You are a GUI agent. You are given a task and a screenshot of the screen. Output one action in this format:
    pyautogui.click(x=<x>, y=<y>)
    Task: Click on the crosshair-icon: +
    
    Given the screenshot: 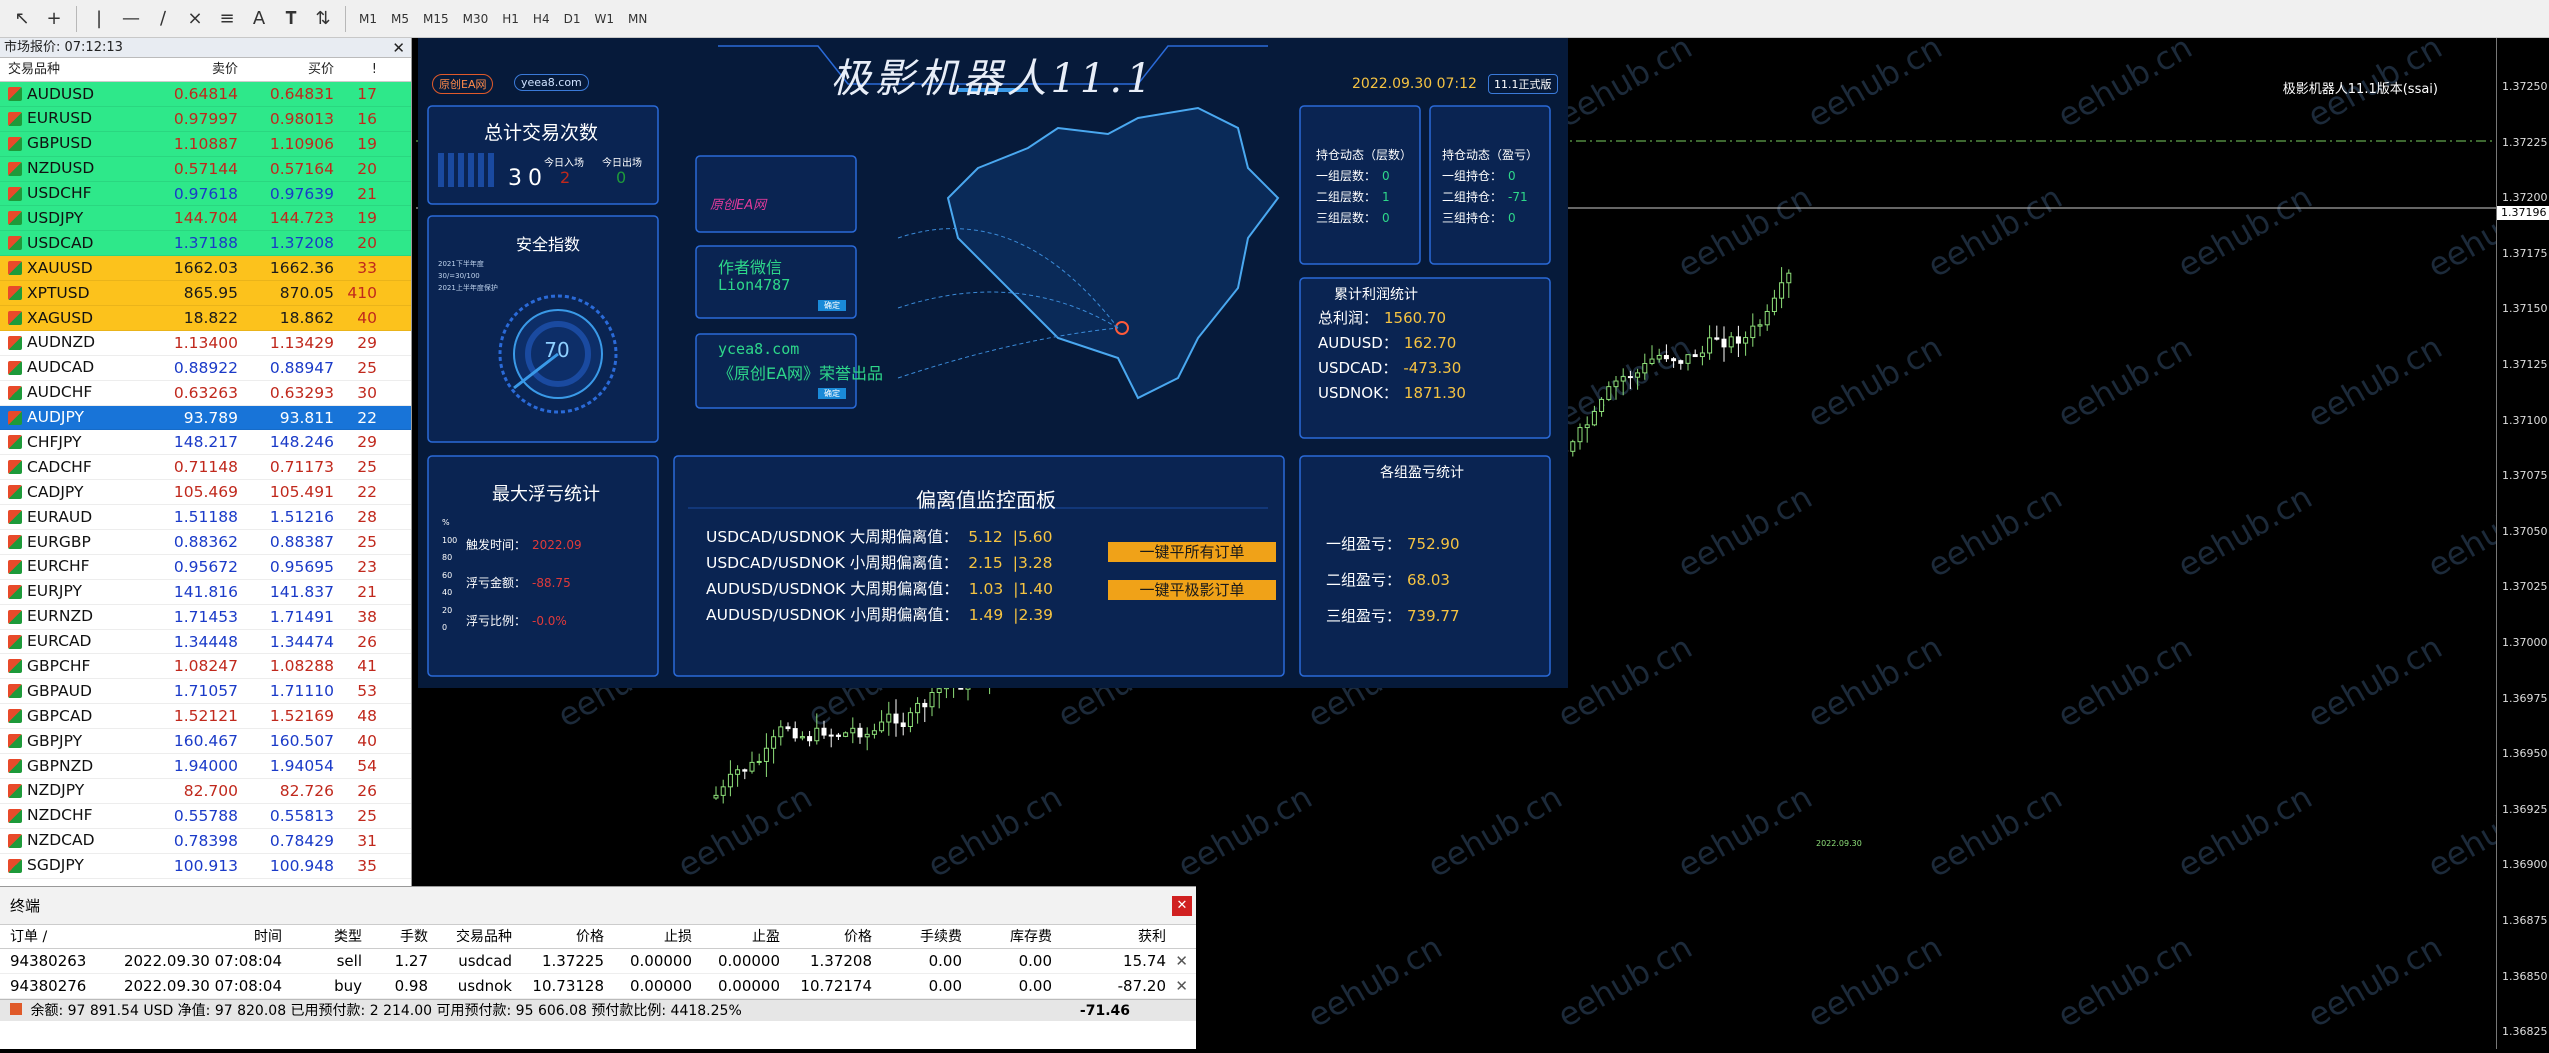 What is the action you would take?
    pyautogui.click(x=54, y=19)
    